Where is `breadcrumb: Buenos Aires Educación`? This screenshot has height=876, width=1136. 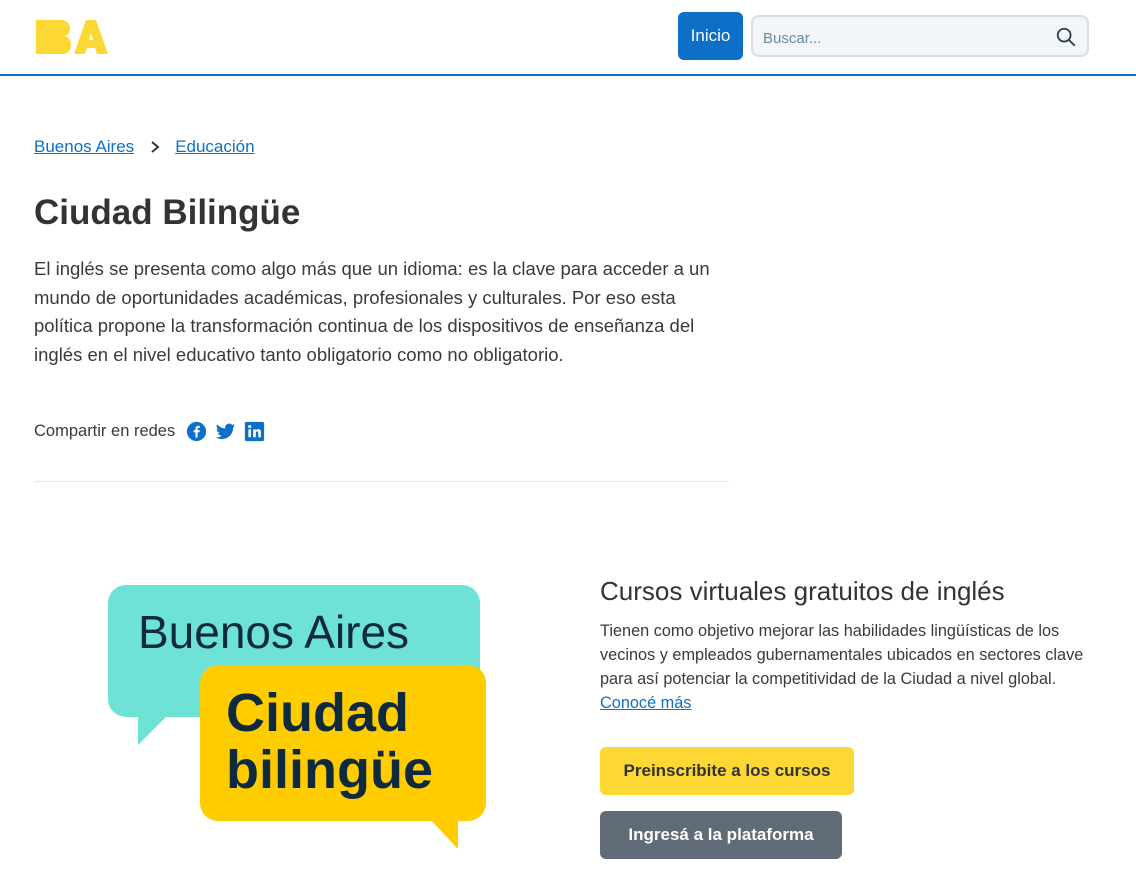 breadcrumb: Buenos Aires Educación is located at coordinates (144, 147).